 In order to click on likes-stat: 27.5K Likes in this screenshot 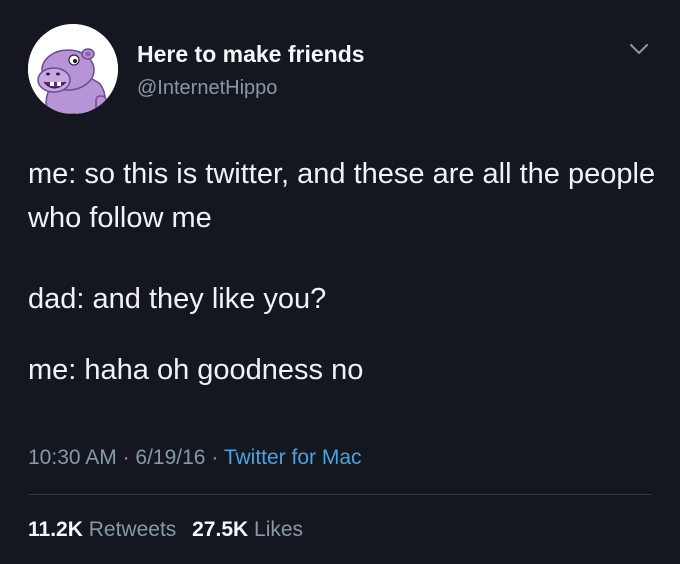, I will do `click(247, 529)`.